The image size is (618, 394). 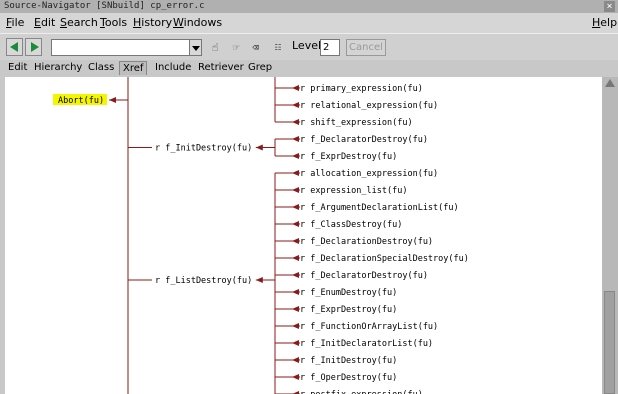 I want to click on xref-node-label: r f_InitDeclaratorList(fu), so click(x=366, y=344).